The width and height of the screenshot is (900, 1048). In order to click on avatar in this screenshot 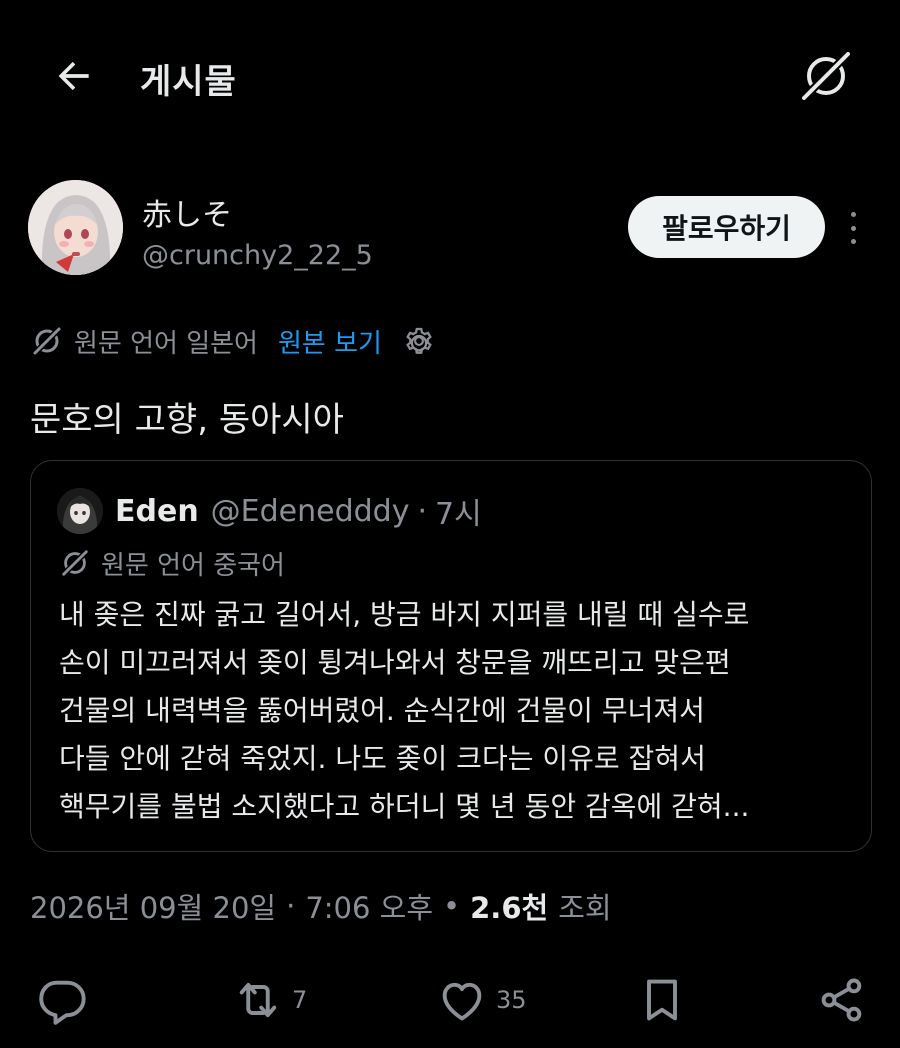, I will do `click(75, 227)`.